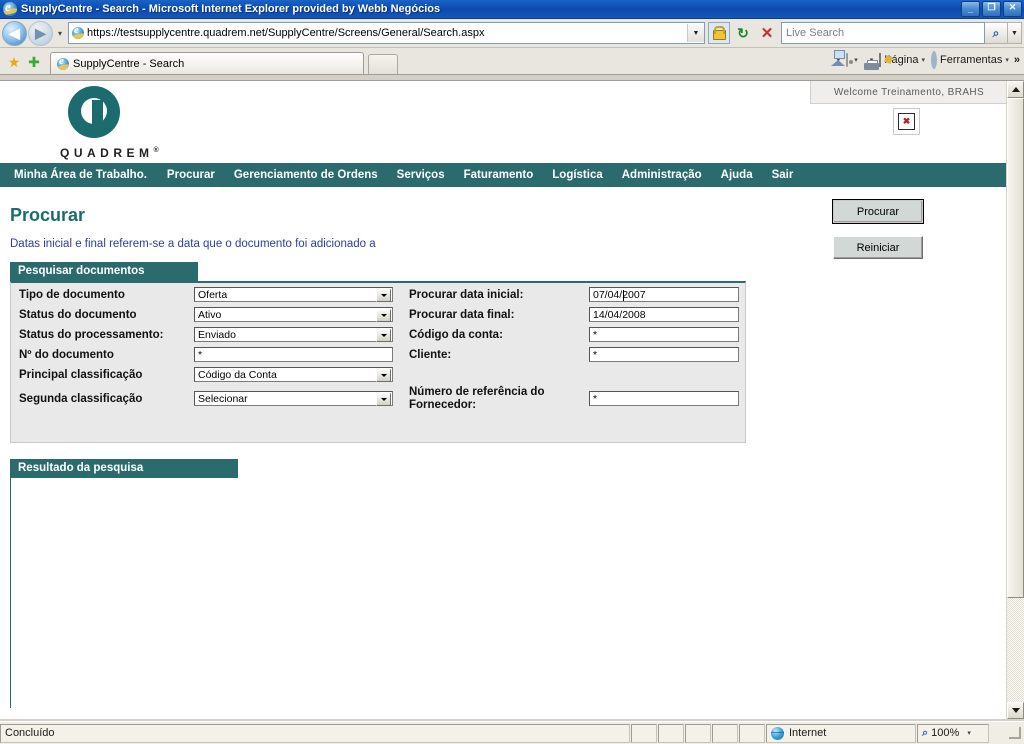 Image resolution: width=1024 pixels, height=744 pixels. I want to click on zoom-level: 100%, so click(945, 733).